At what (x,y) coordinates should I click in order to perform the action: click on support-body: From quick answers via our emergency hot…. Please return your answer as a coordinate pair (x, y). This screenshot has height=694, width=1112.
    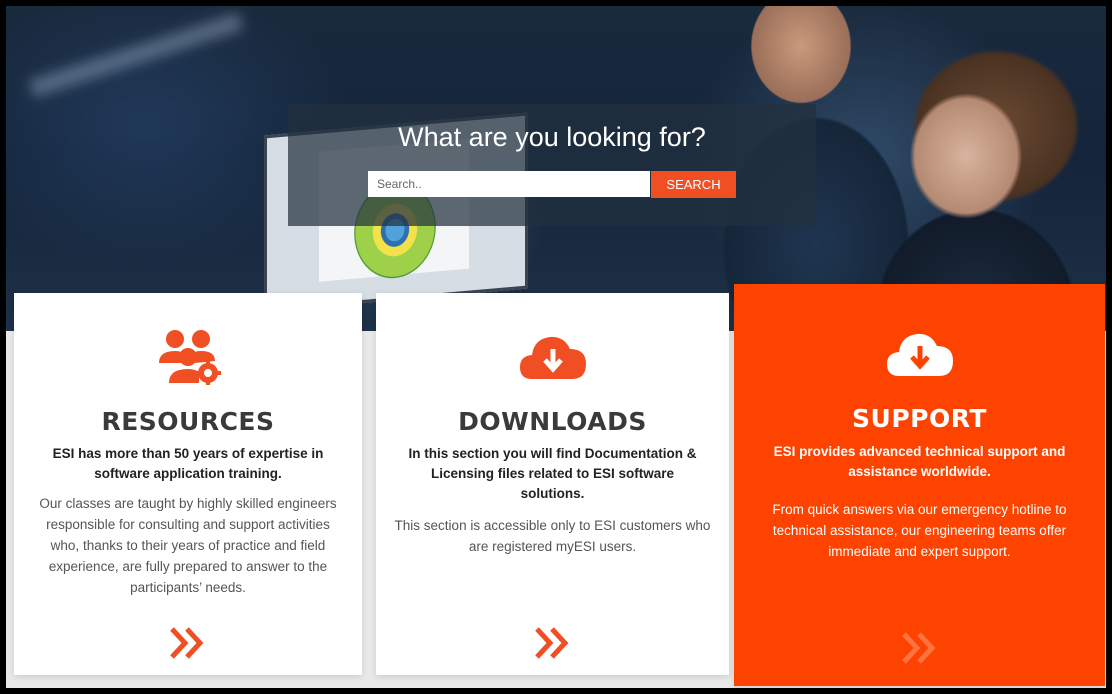
    Looking at the image, I should click on (919, 530).